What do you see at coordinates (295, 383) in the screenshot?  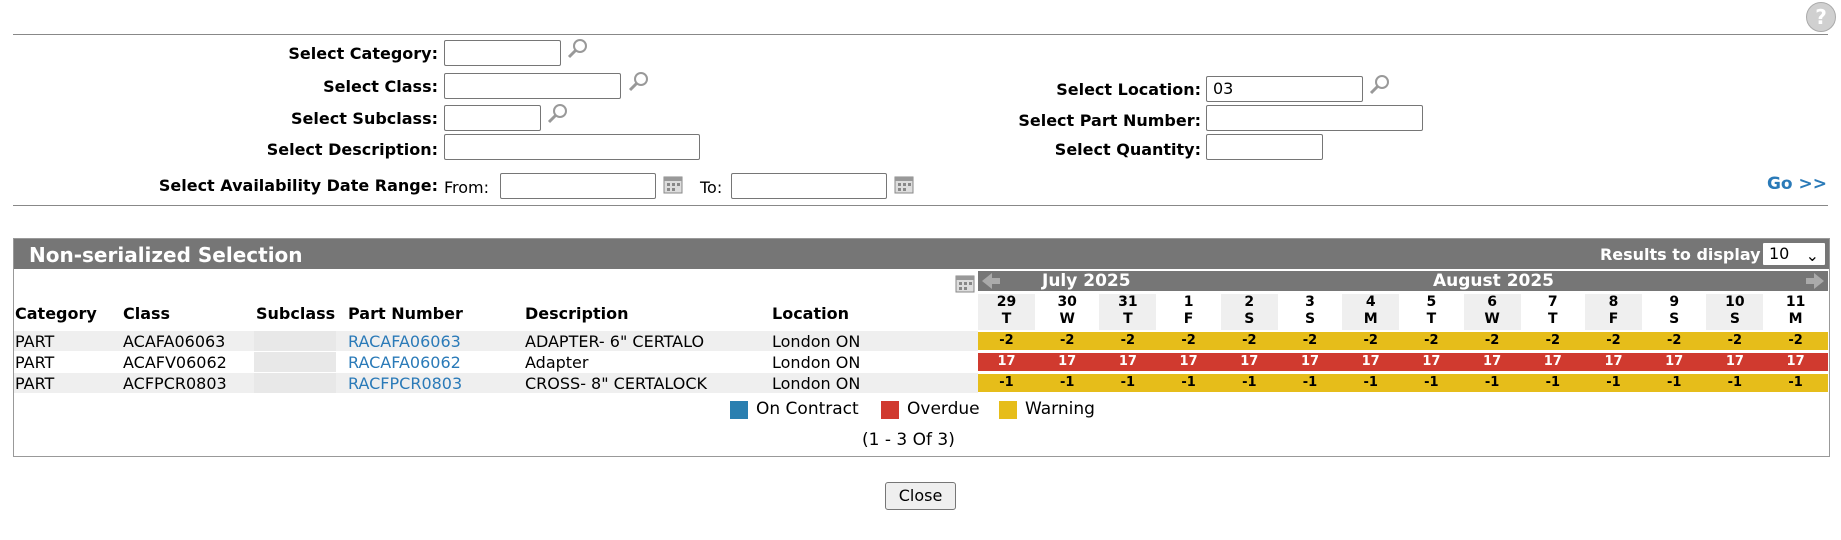 I see `subclass-cell` at bounding box center [295, 383].